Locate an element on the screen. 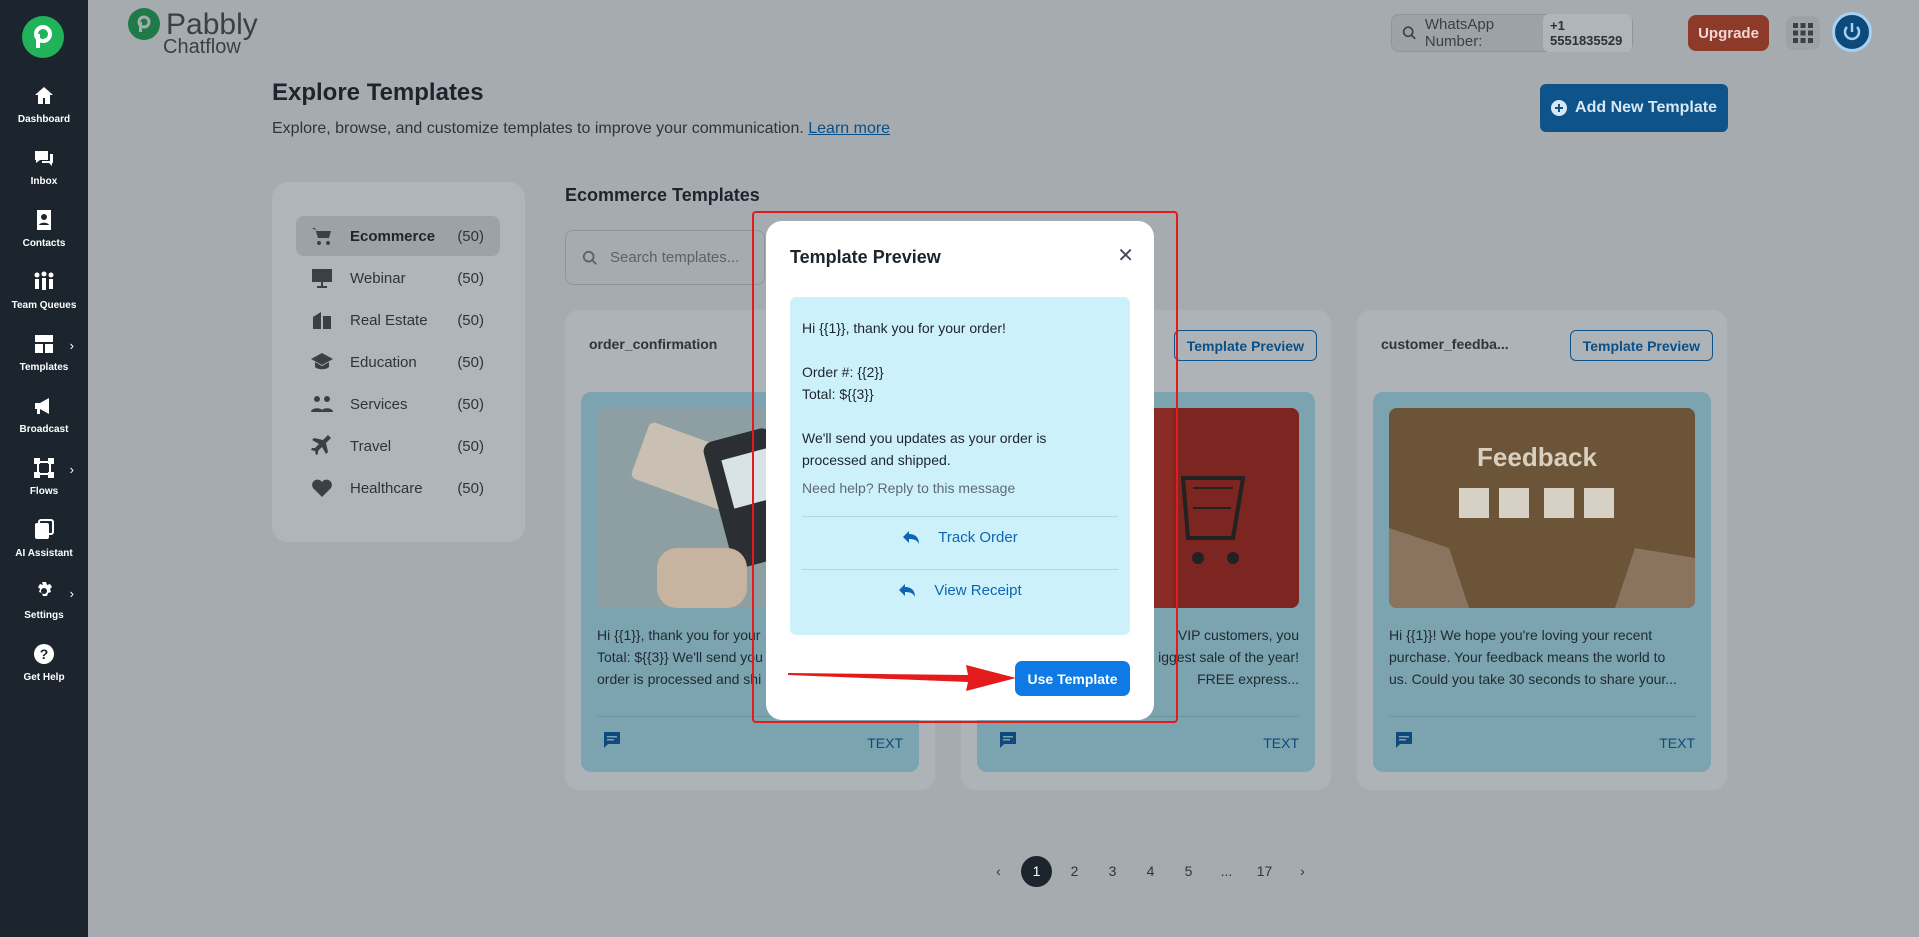 The image size is (1919, 937). sidebar-item-flows: Flows › is located at coordinates (44, 484).